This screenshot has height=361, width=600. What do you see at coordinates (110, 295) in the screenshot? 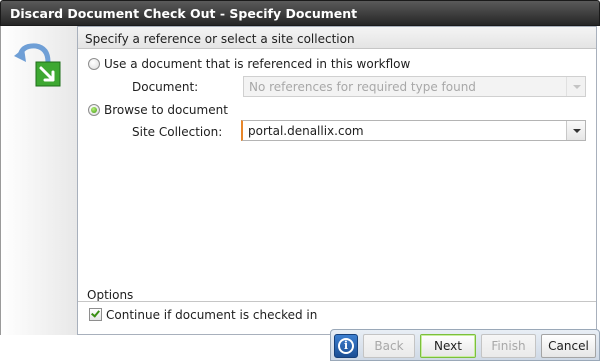
I see `options-header: Options` at bounding box center [110, 295].